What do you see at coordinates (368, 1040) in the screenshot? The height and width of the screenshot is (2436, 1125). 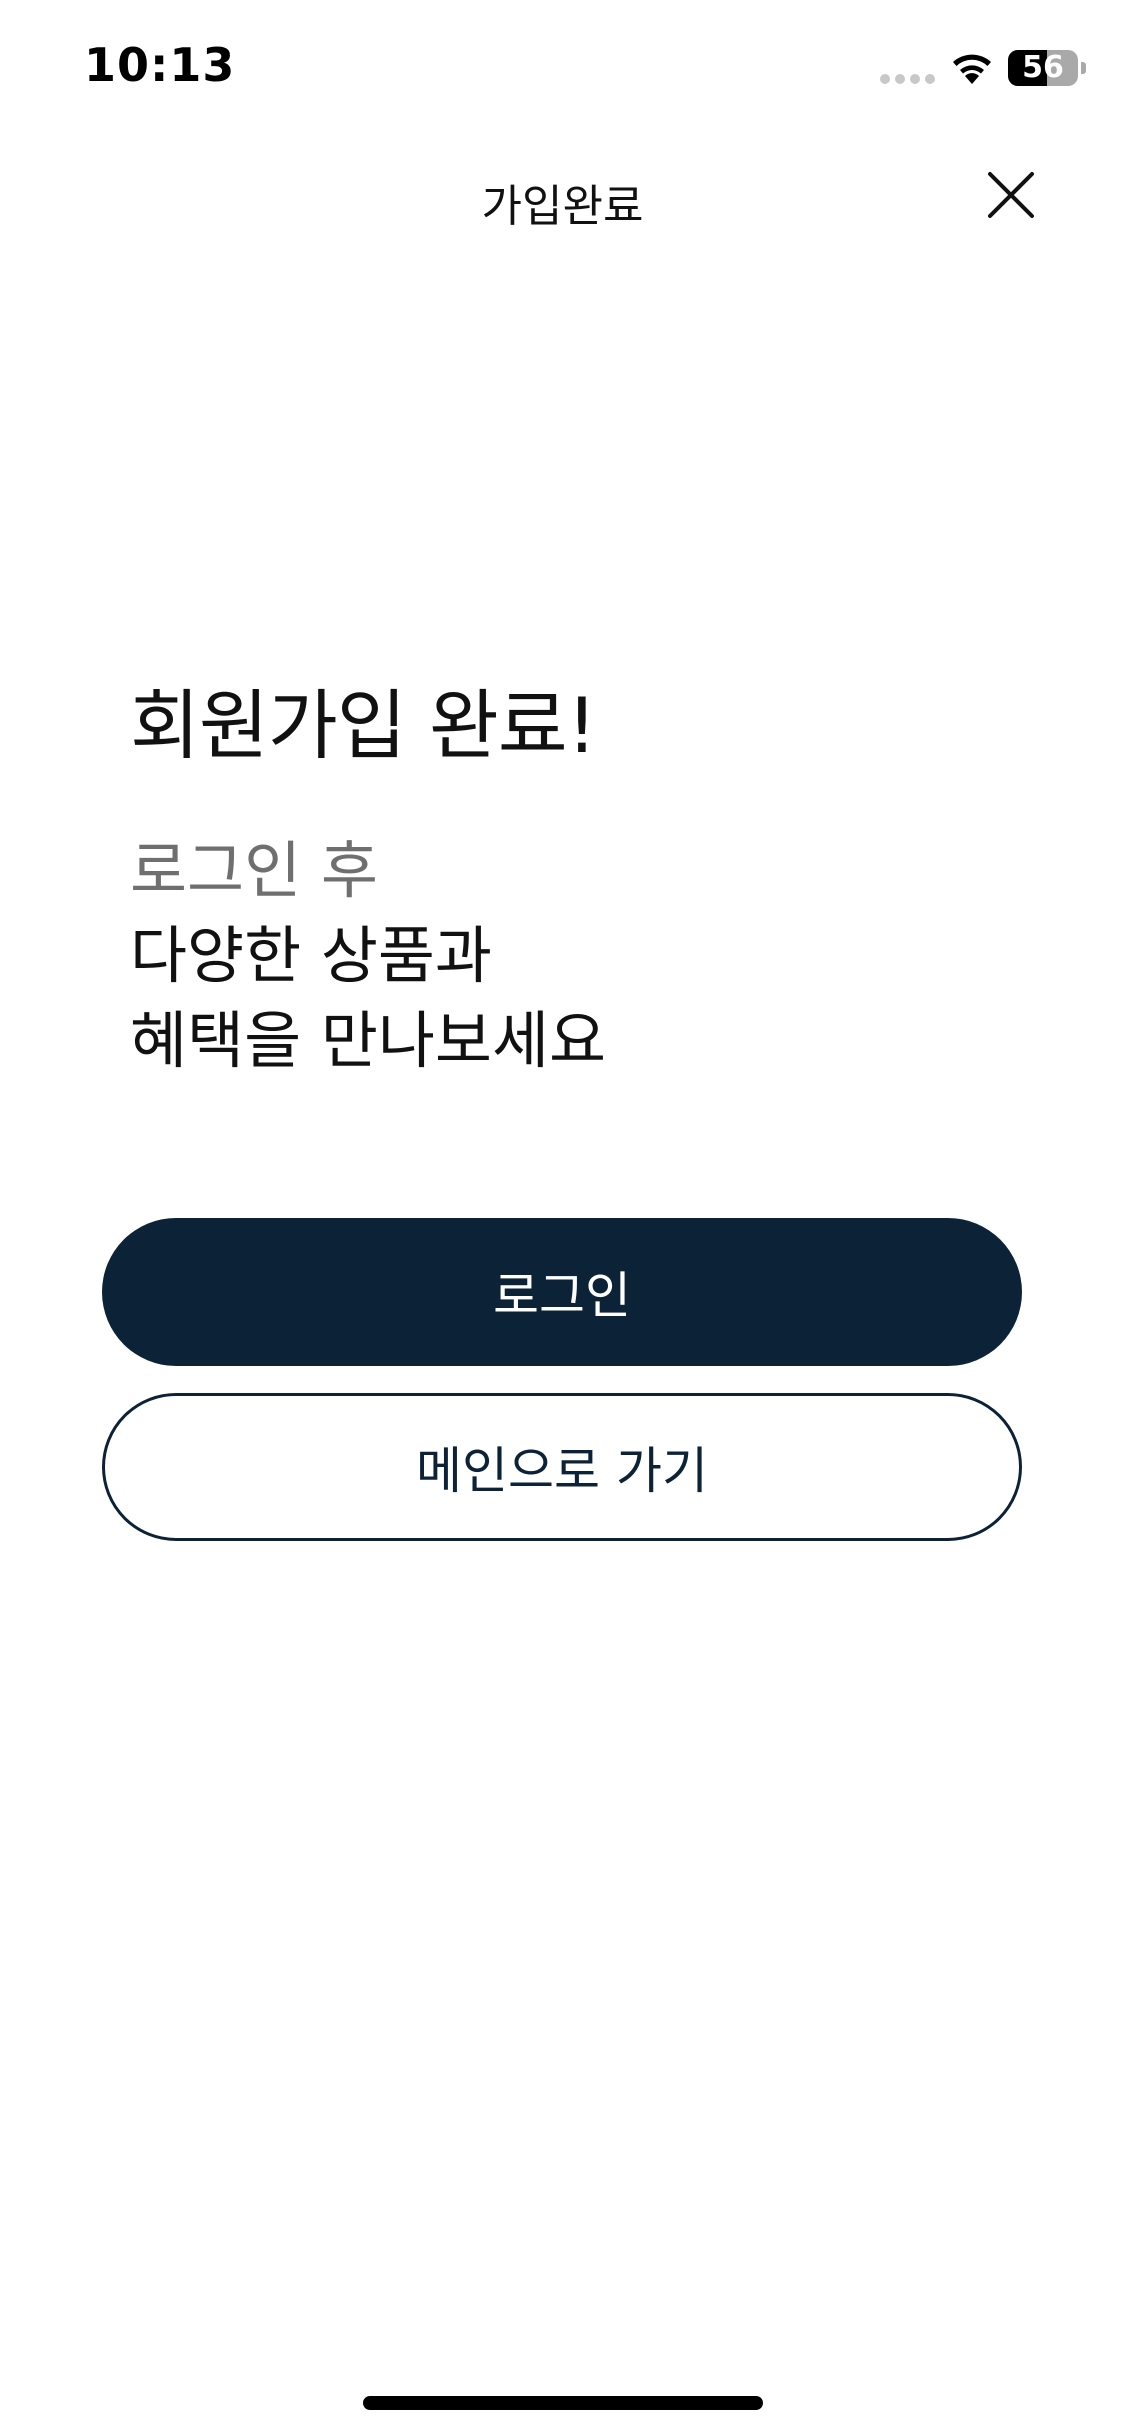 I see `subtitle-line-2: 혜택을 만나보세요` at bounding box center [368, 1040].